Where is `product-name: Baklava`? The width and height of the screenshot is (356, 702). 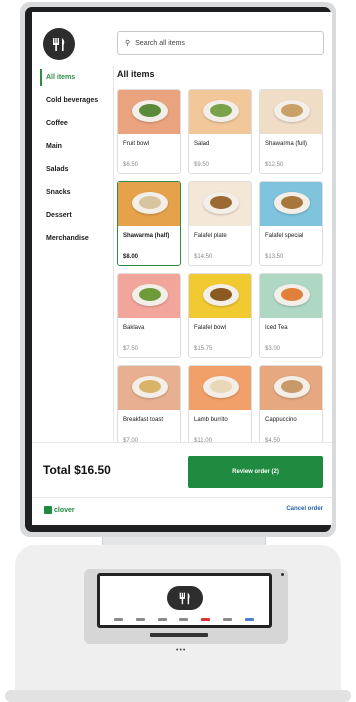
product-name: Baklava is located at coordinates (134, 328).